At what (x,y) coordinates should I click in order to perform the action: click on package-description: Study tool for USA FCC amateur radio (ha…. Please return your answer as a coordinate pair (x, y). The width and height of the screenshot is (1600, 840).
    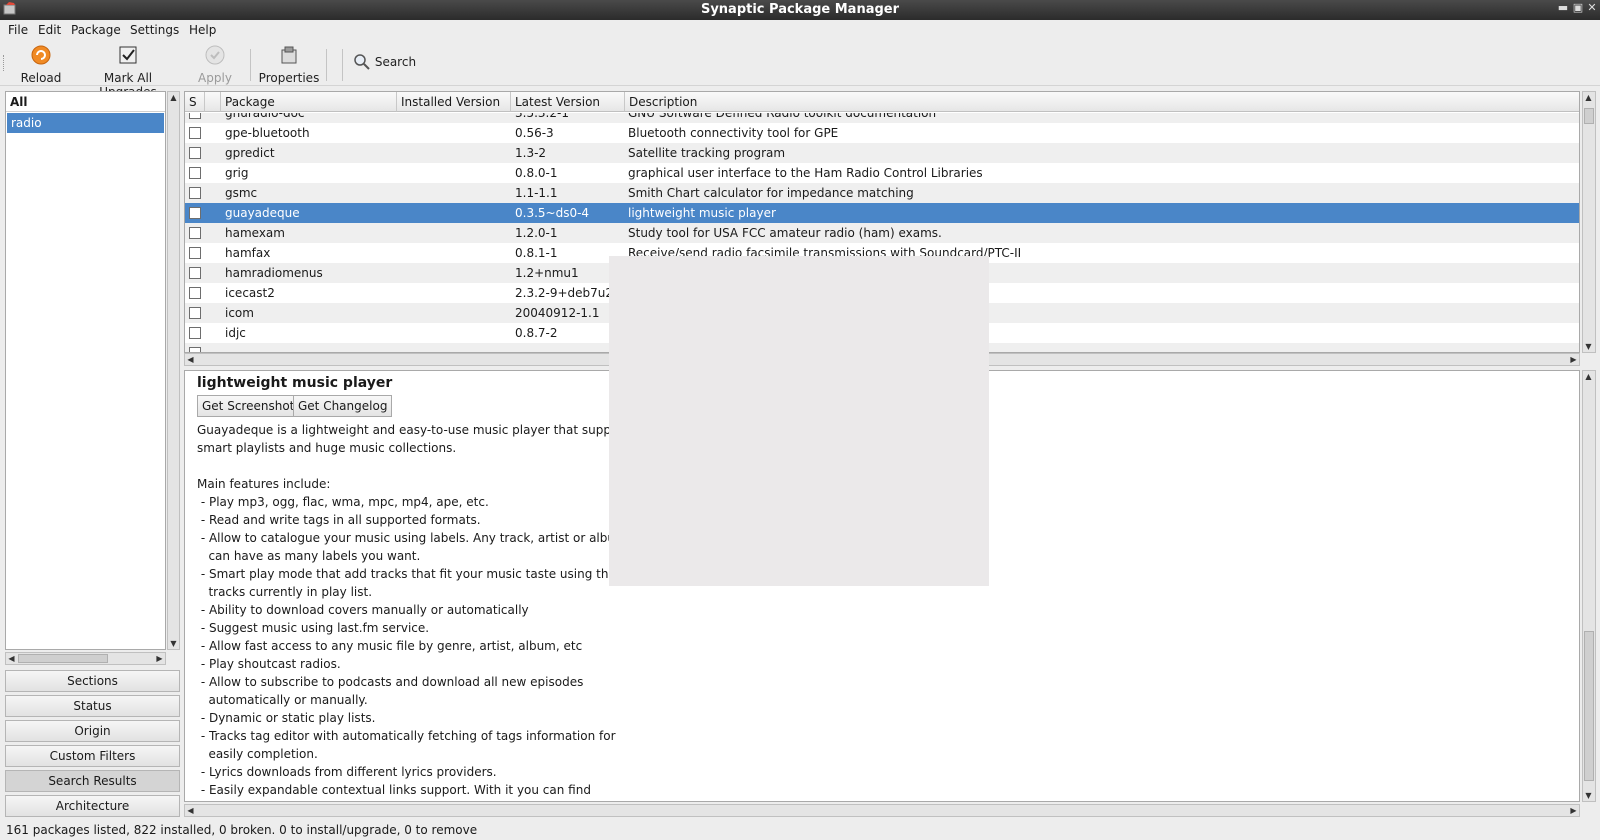
    Looking at the image, I should click on (785, 233).